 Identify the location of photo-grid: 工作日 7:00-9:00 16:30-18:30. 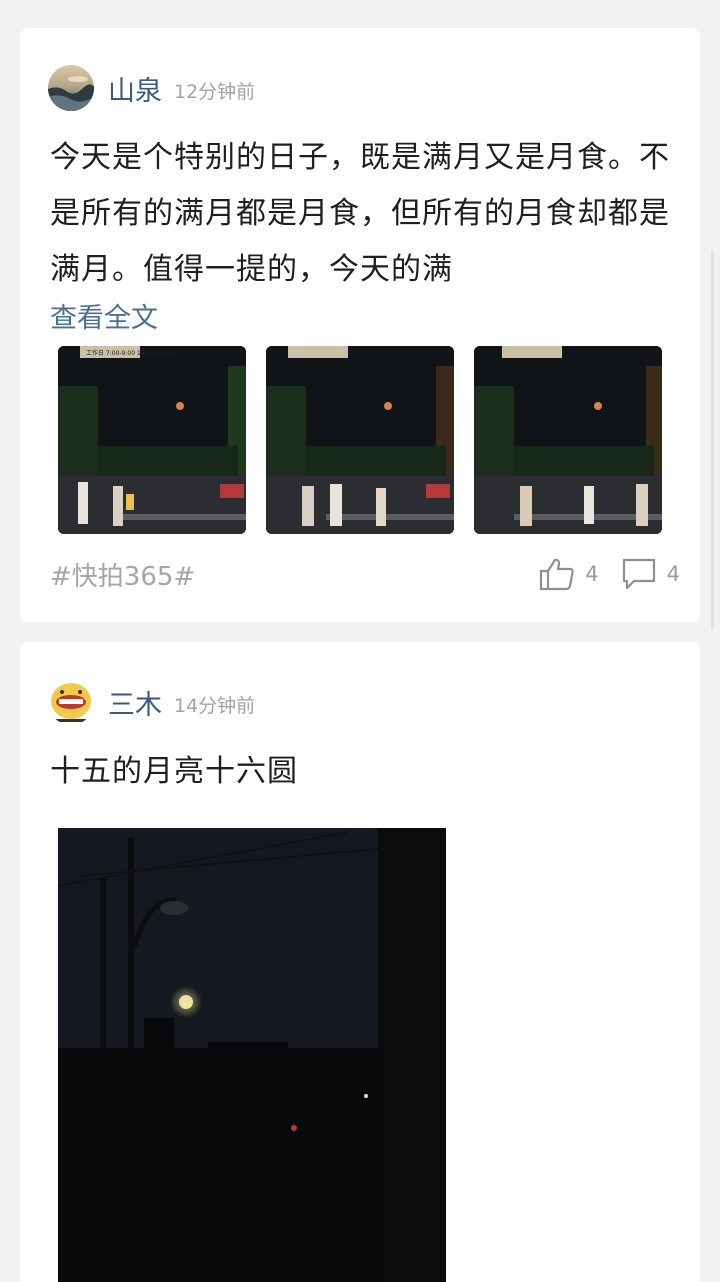
(360, 440).